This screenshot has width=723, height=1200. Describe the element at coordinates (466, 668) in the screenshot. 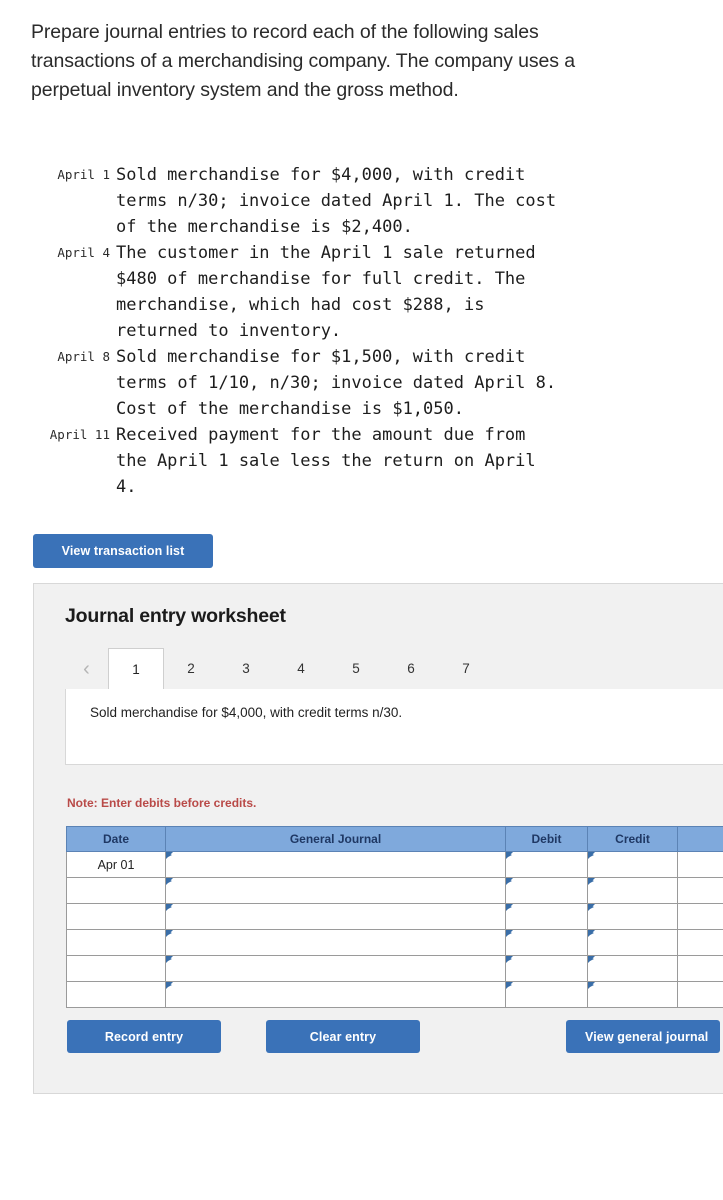

I see `tab-7: 7` at that location.